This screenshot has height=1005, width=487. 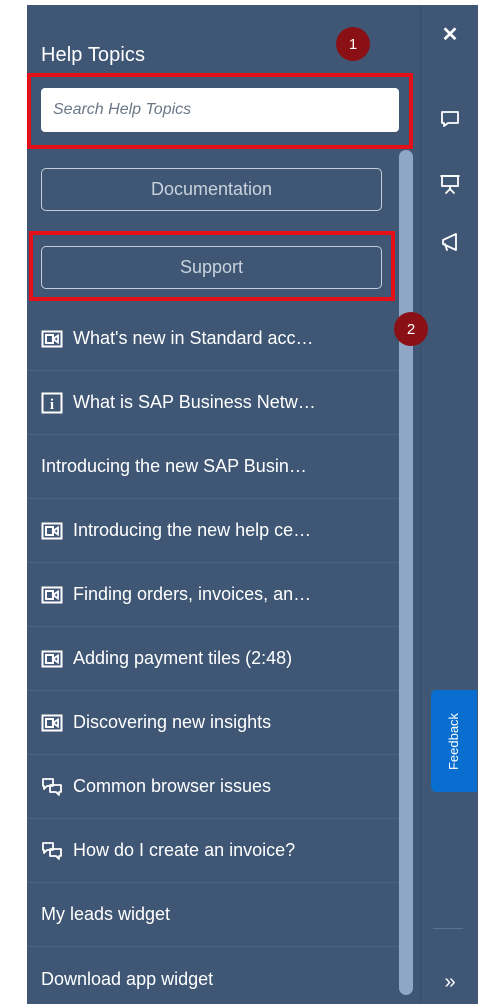 What do you see at coordinates (106, 914) in the screenshot?
I see `topic-label: My leads widget` at bounding box center [106, 914].